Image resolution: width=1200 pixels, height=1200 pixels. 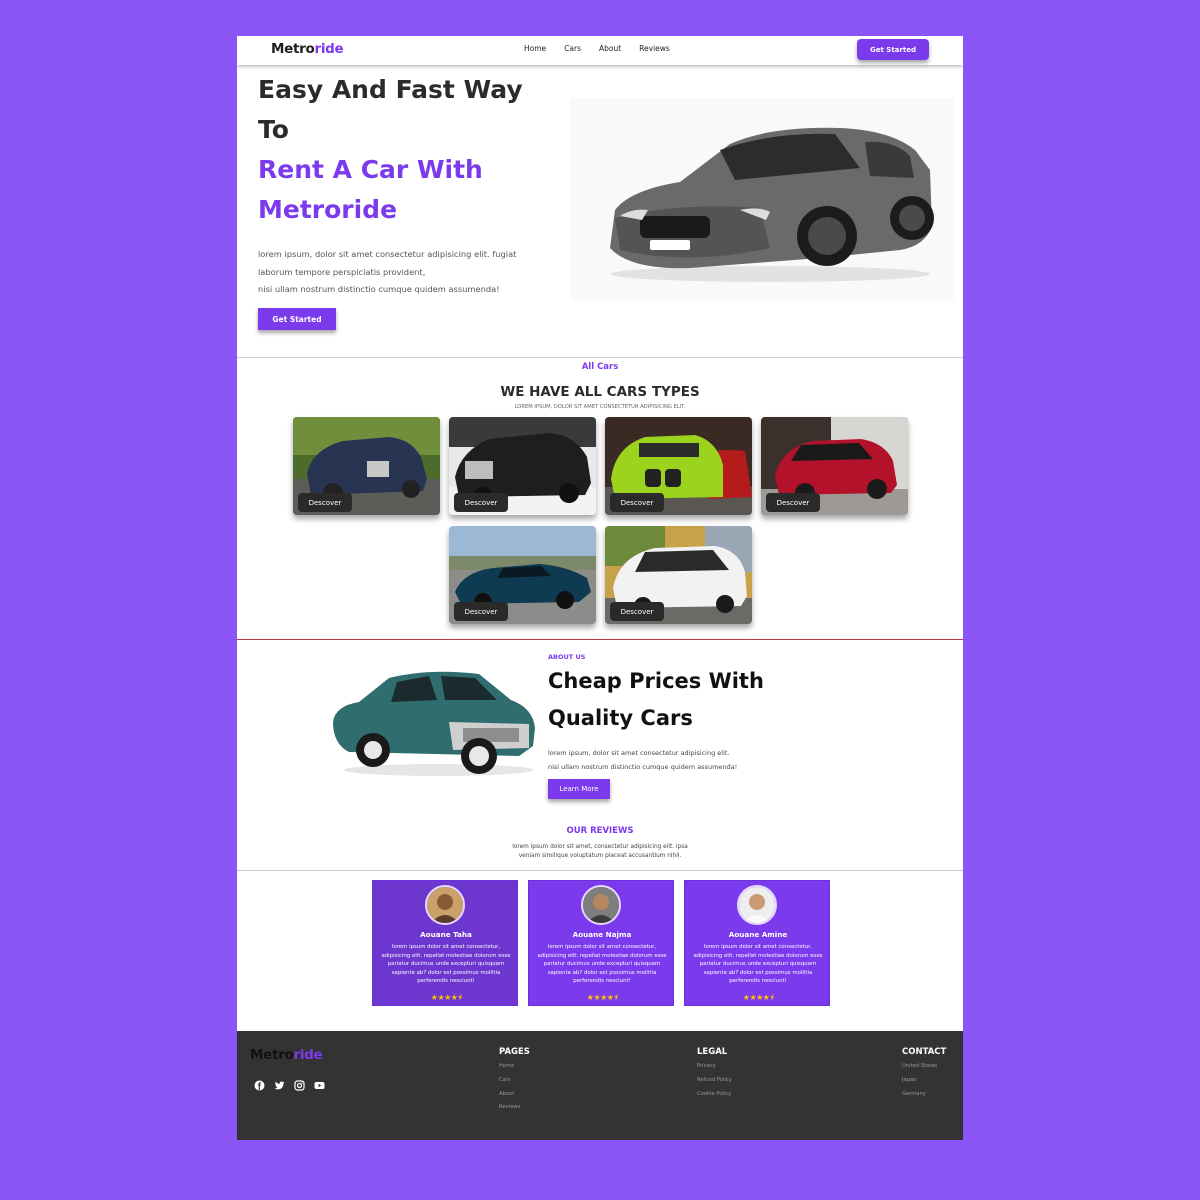 What do you see at coordinates (678, 575) in the screenshot?
I see `car-card-kia-white: Descover` at bounding box center [678, 575].